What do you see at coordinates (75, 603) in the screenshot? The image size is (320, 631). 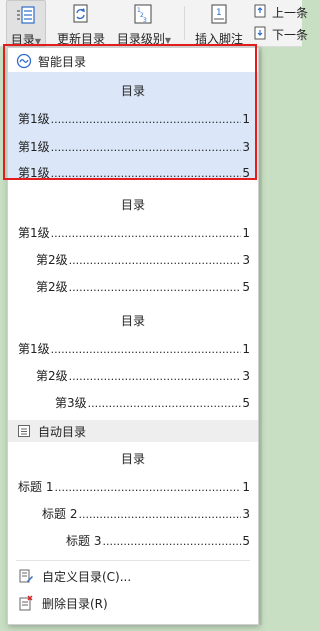 I see `delete-toc-label: 删除目录(R)` at bounding box center [75, 603].